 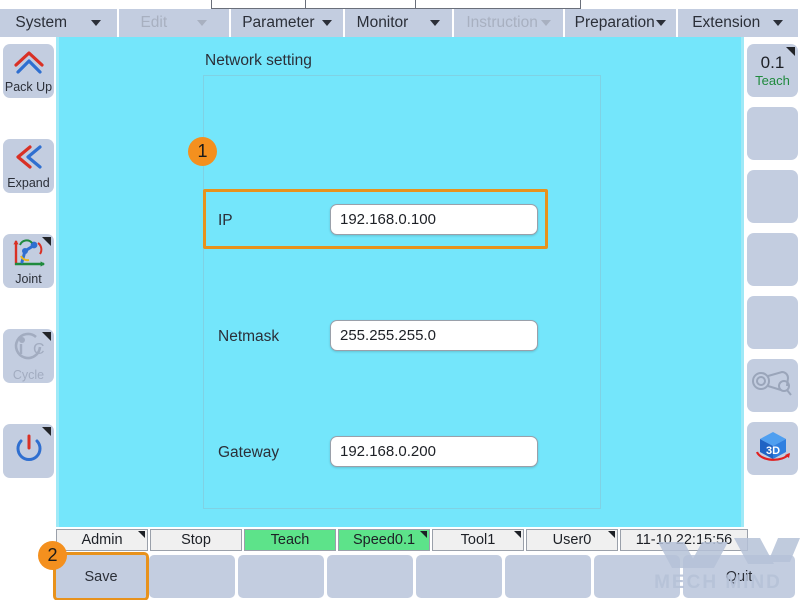 I want to click on sidebar-item-expand: Expand, so click(x=28, y=166).